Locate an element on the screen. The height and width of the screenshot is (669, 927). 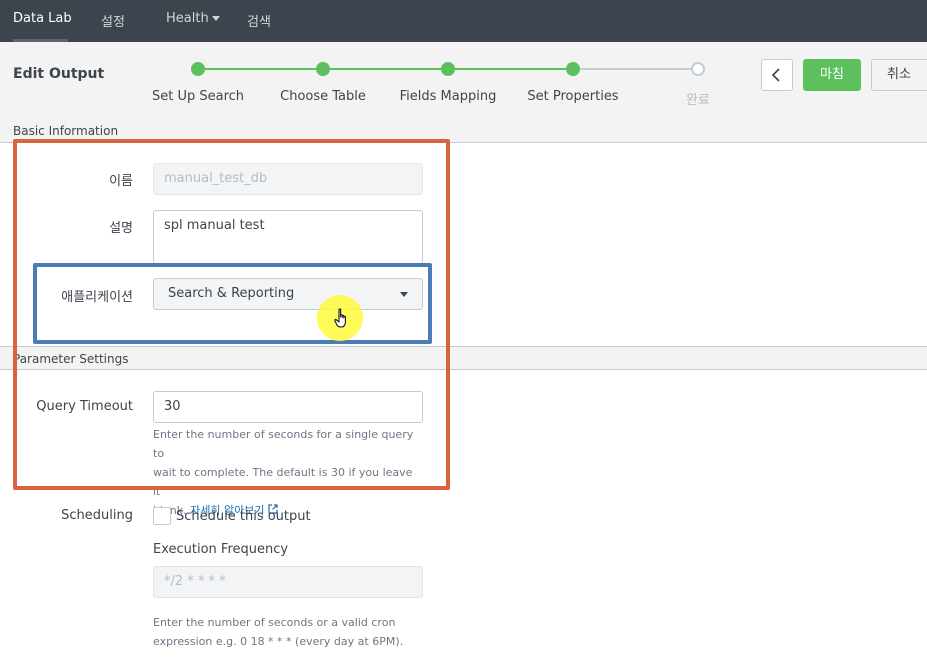
step-dot-set-properties is located at coordinates (573, 69).